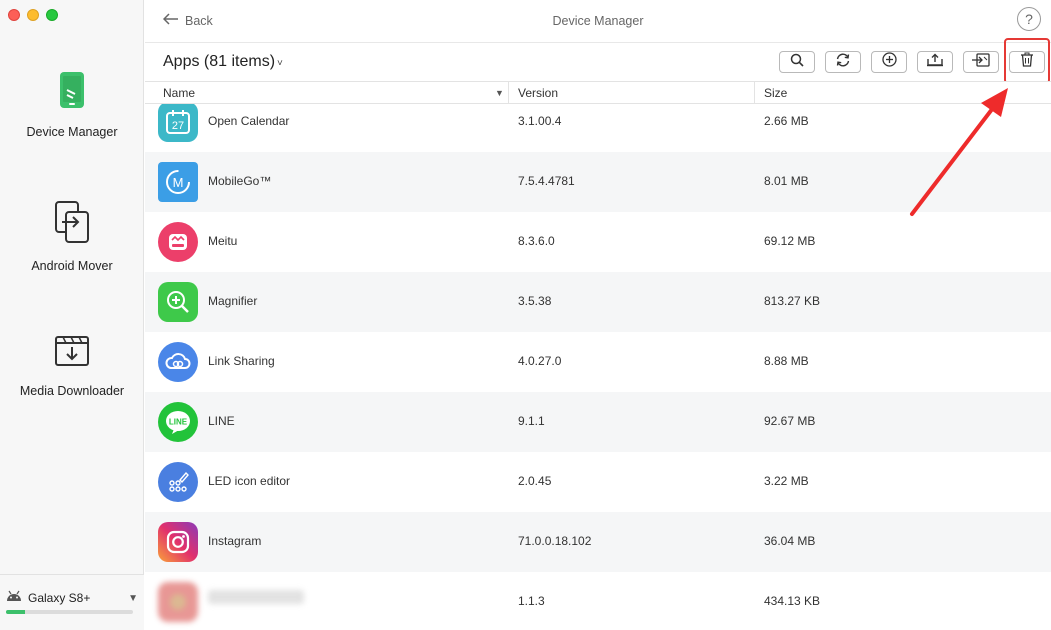 The height and width of the screenshot is (630, 1051). Describe the element at coordinates (598, 362) in the screenshot. I see `table-row: Link Sharing 4.0.27.0 8.88 MB` at that location.